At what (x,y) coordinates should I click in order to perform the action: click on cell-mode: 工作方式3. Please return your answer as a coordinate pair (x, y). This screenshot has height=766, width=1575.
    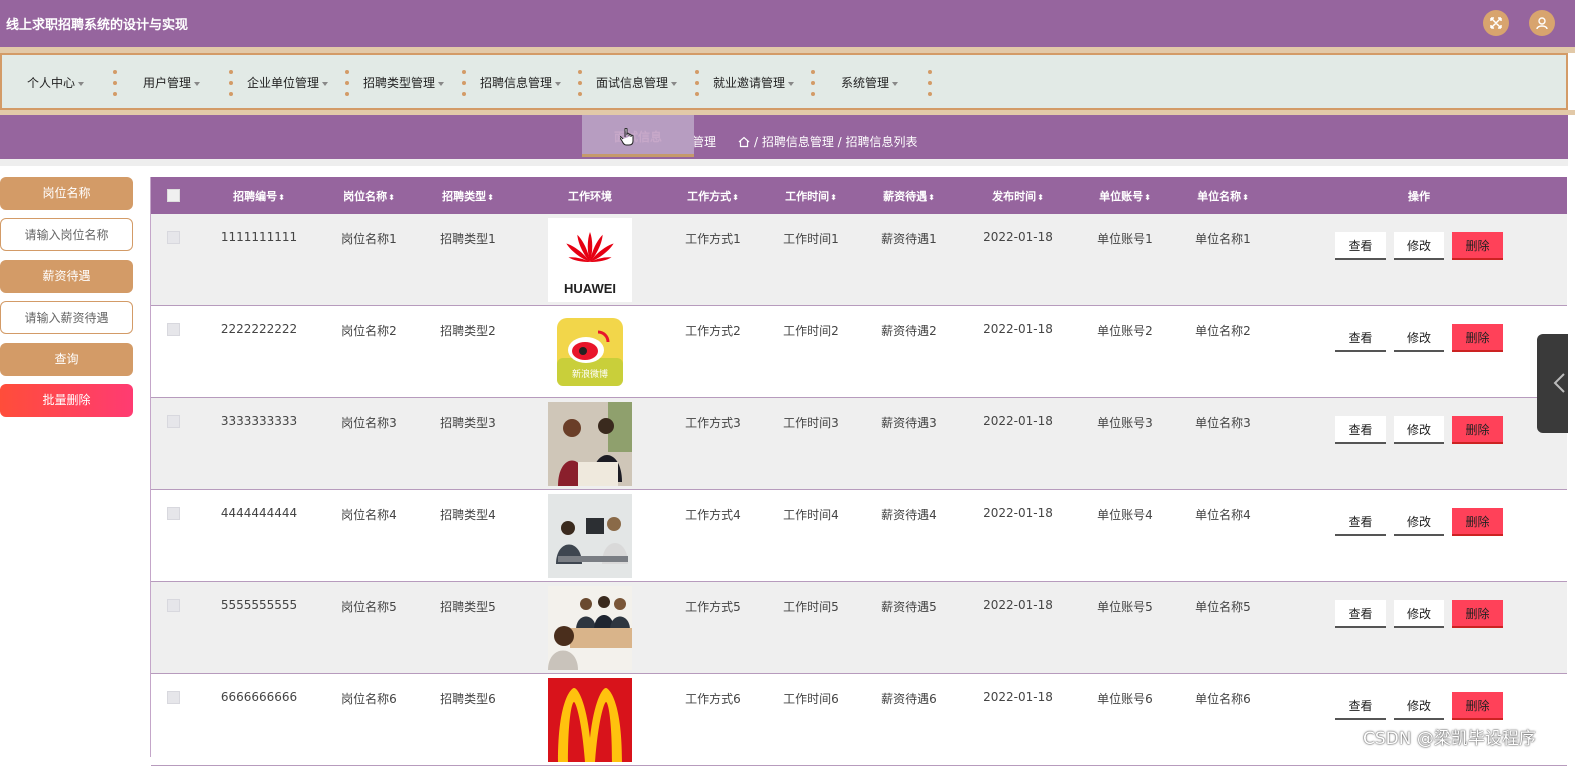
    Looking at the image, I should click on (713, 423).